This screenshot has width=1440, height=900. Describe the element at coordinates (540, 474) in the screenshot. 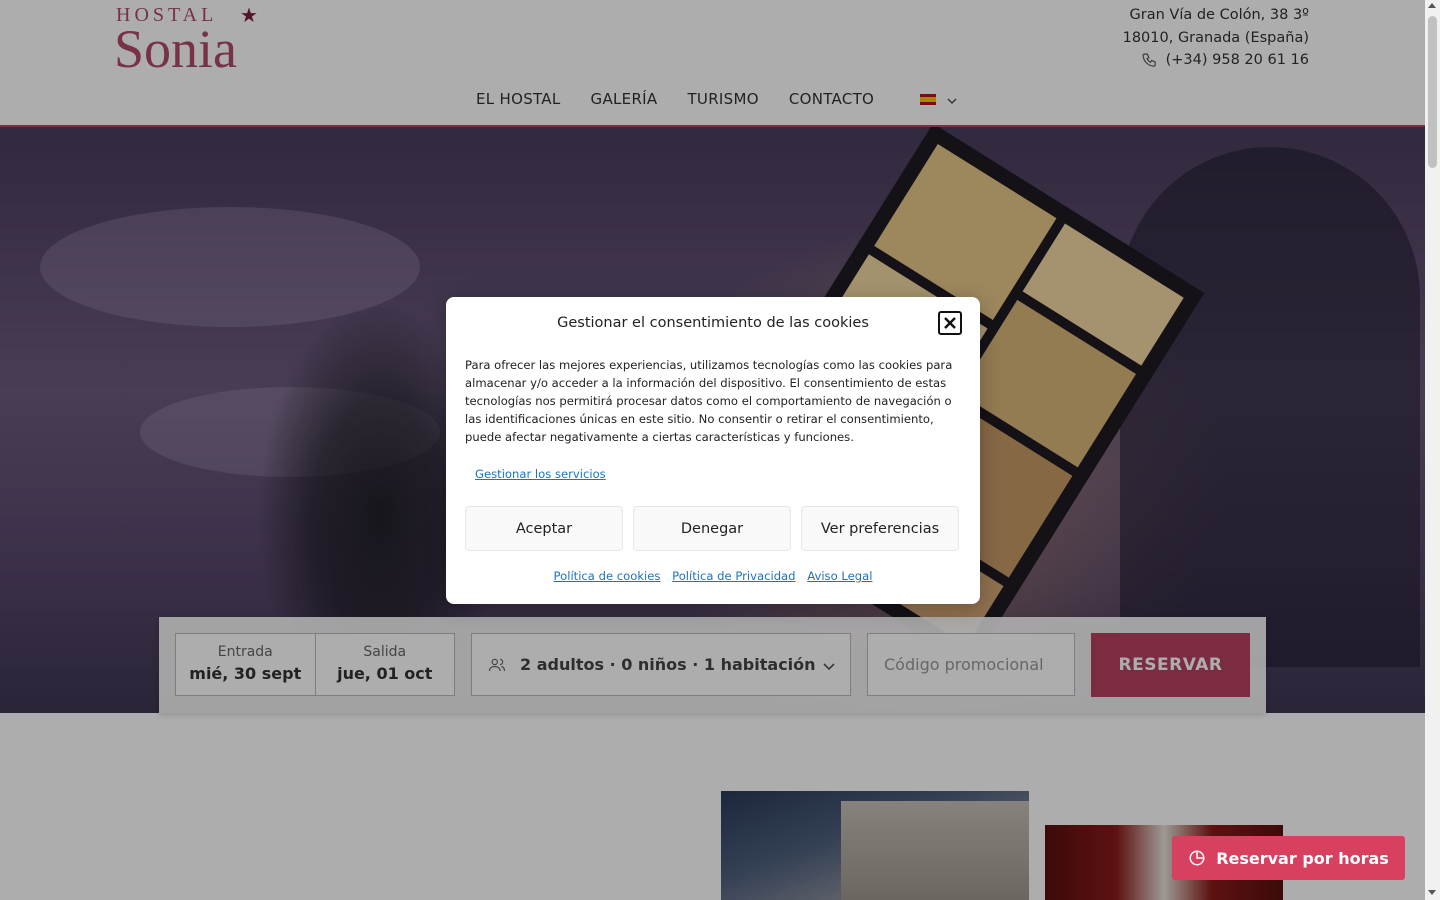

I see `manage-services-link: Gestionar los servicios` at that location.